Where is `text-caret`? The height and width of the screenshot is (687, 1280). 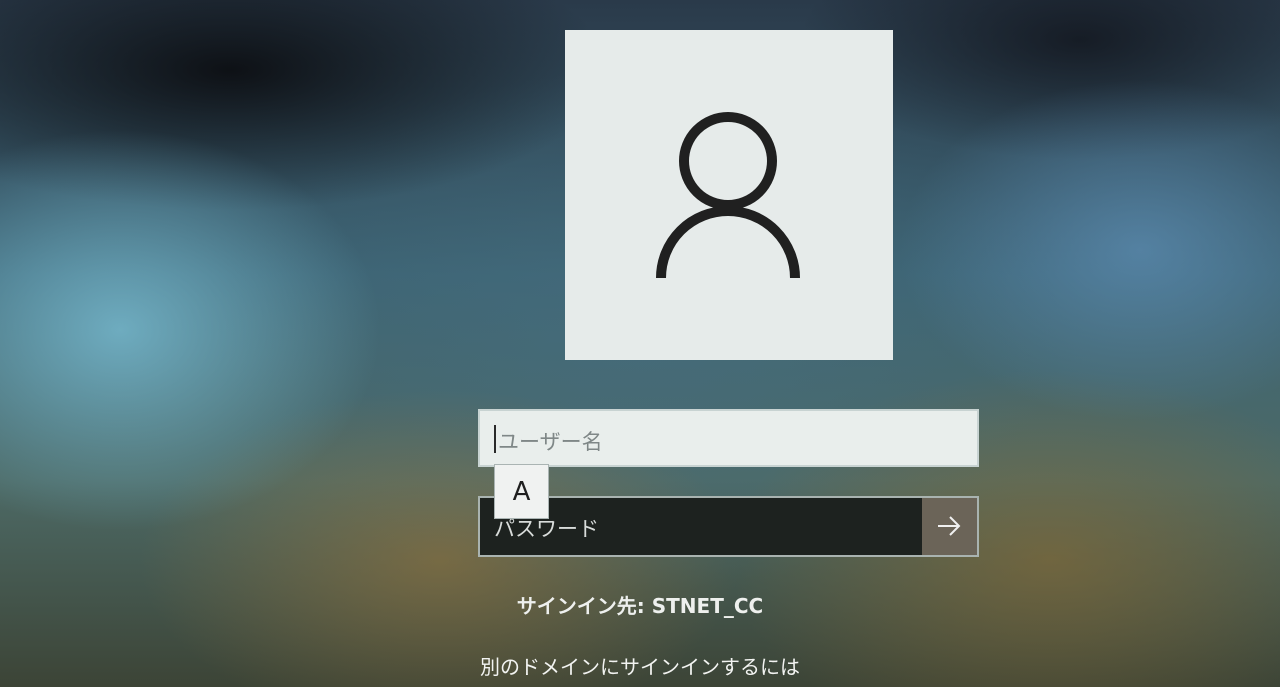
text-caret is located at coordinates (495, 439).